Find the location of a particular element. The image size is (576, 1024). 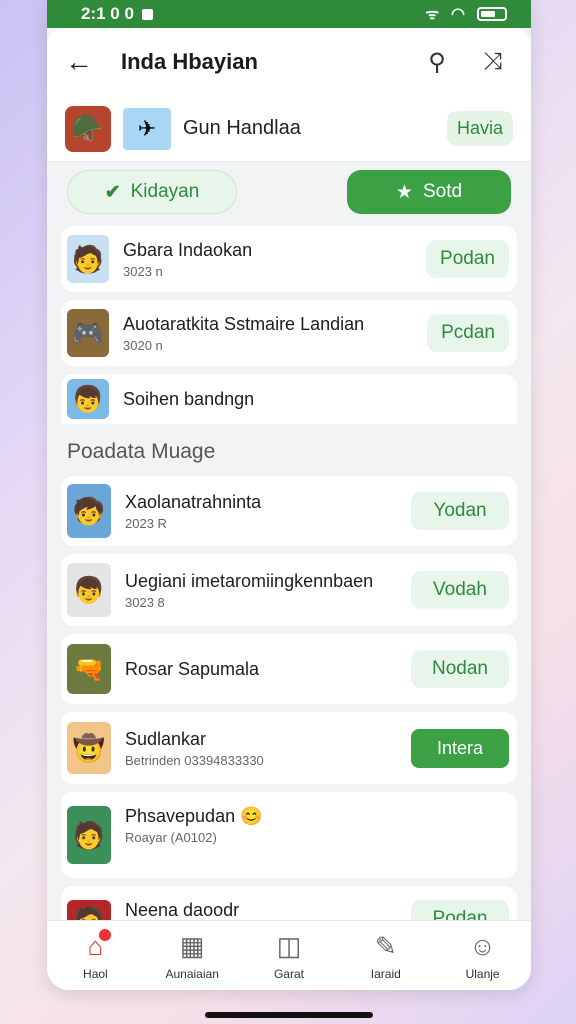

game-name: Soihen bandngn is located at coordinates (189, 398).